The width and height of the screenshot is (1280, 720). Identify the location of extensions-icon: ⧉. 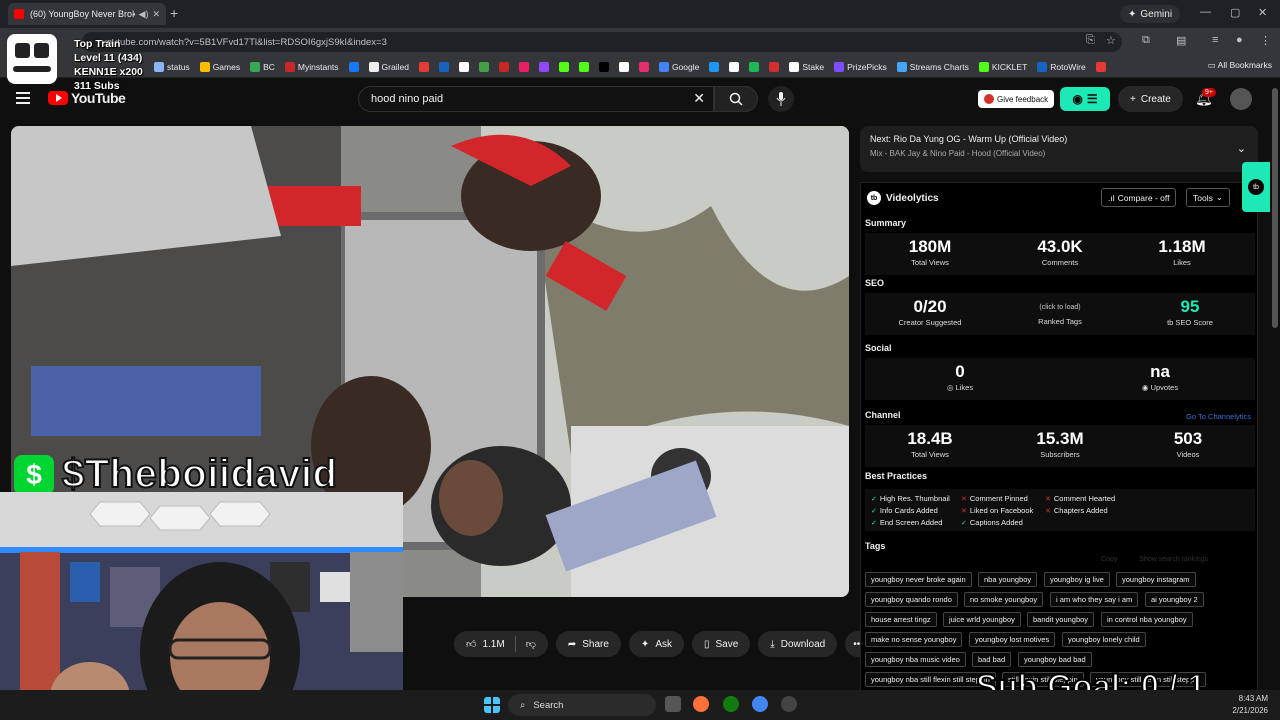
(1146, 40).